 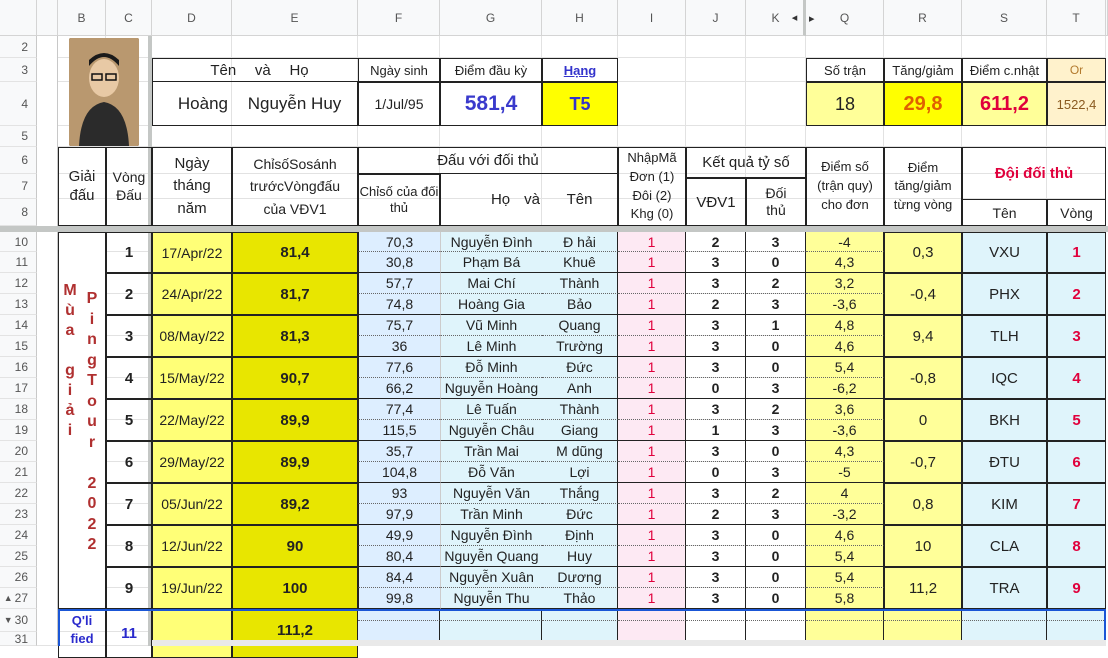 I want to click on match-score: 3,6, so click(x=845, y=409).